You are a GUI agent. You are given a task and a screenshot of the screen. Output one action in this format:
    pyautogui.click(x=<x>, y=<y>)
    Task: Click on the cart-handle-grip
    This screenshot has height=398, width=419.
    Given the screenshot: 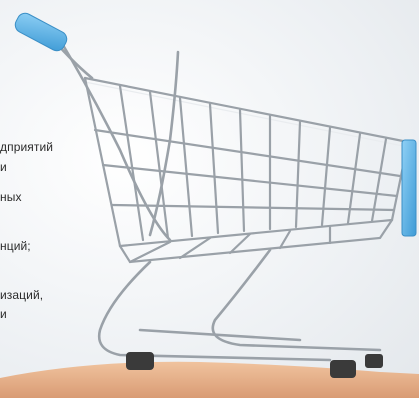 What is the action you would take?
    pyautogui.click(x=41, y=32)
    